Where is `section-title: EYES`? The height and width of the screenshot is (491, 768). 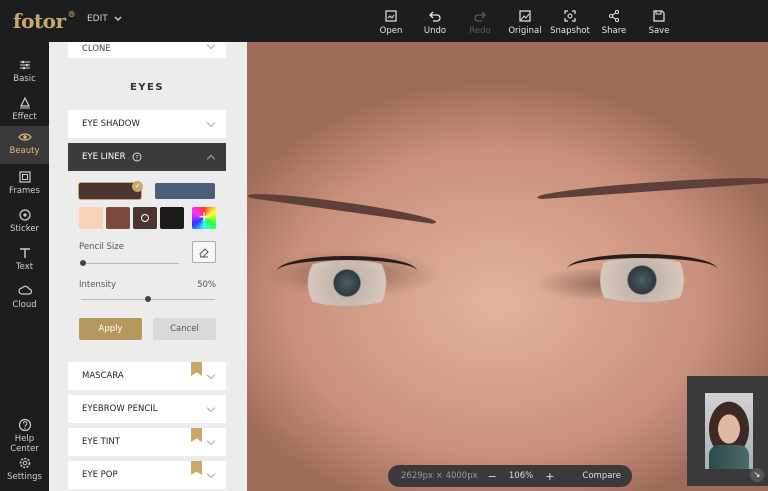 section-title: EYES is located at coordinates (147, 87).